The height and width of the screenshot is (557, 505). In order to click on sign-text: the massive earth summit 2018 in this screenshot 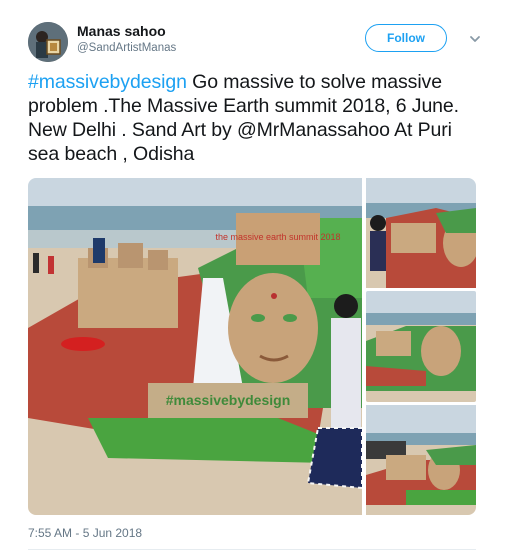, I will do `click(277, 237)`.